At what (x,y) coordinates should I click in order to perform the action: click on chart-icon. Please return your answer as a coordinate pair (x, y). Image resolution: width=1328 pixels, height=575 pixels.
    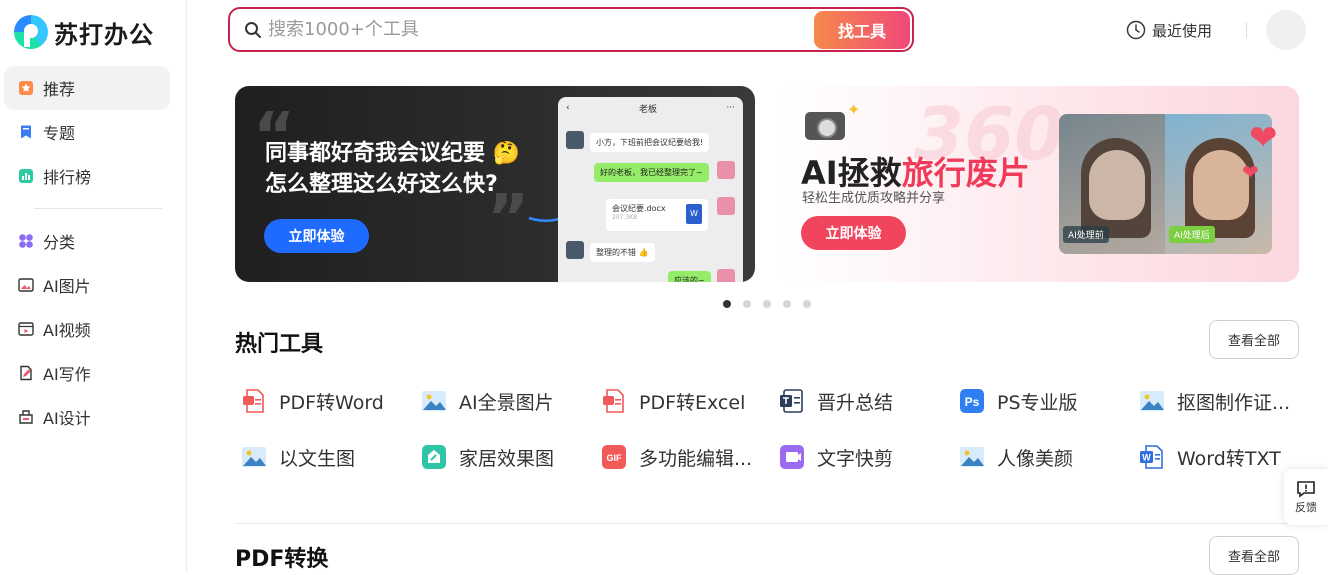
    Looking at the image, I should click on (26, 176).